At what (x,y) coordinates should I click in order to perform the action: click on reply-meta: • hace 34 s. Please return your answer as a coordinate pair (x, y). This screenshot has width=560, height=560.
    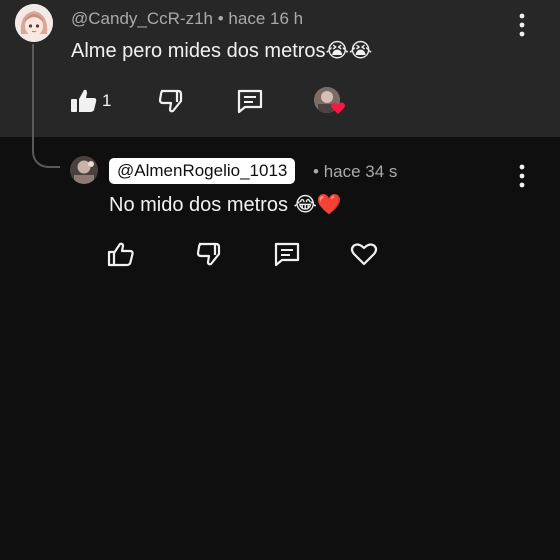
    Looking at the image, I should click on (355, 172).